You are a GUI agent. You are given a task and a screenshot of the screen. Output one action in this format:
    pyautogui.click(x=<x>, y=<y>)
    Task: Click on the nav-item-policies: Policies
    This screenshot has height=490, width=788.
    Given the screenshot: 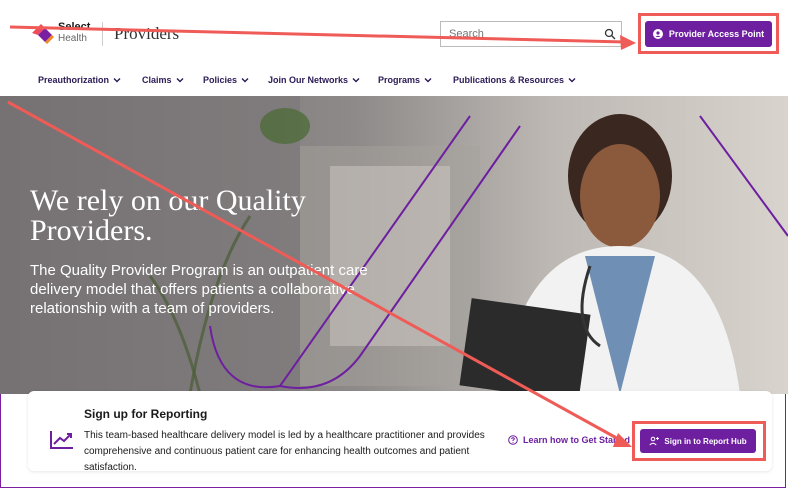 What is the action you would take?
    pyautogui.click(x=226, y=80)
    